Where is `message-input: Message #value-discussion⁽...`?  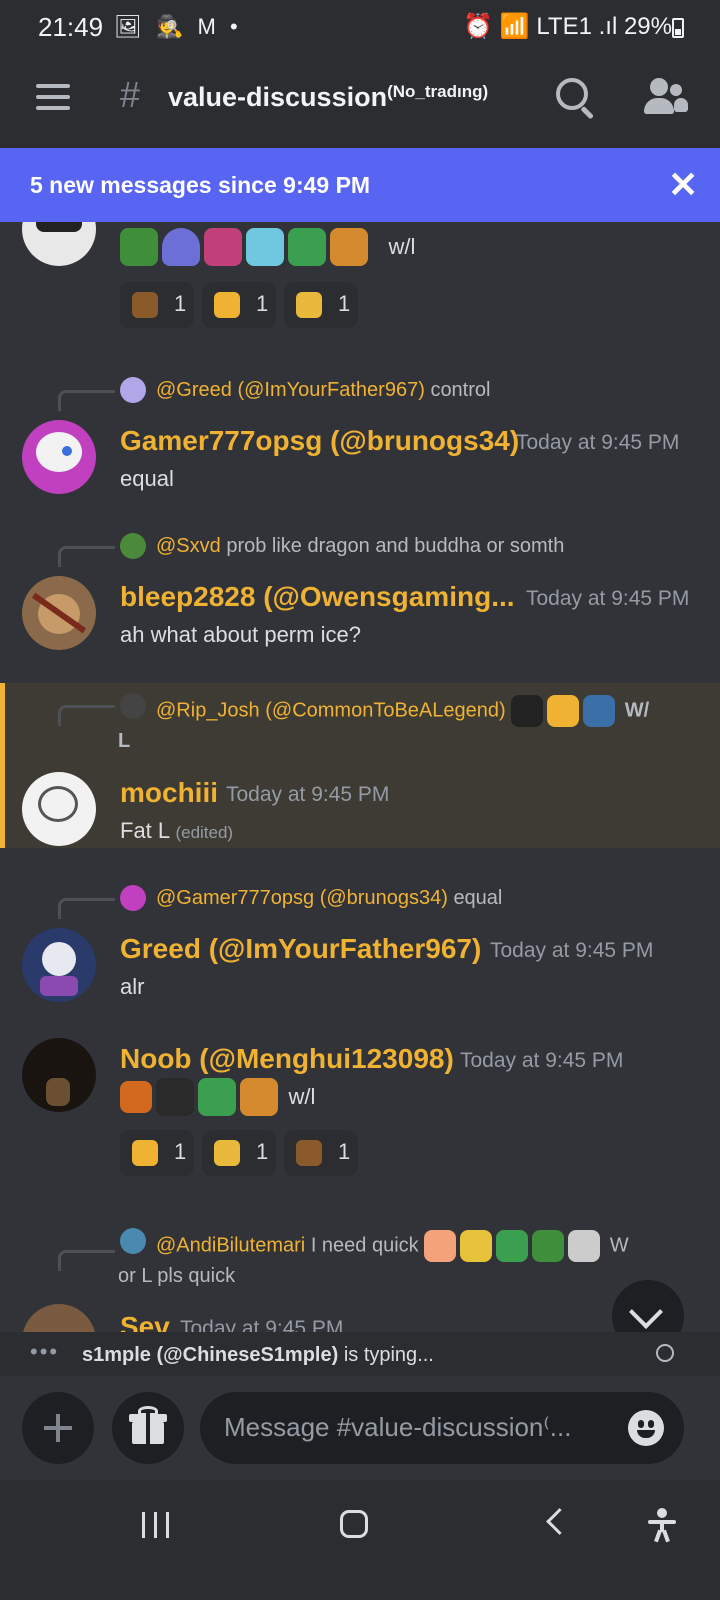
message-input: Message #value-discussion⁽... is located at coordinates (442, 1428).